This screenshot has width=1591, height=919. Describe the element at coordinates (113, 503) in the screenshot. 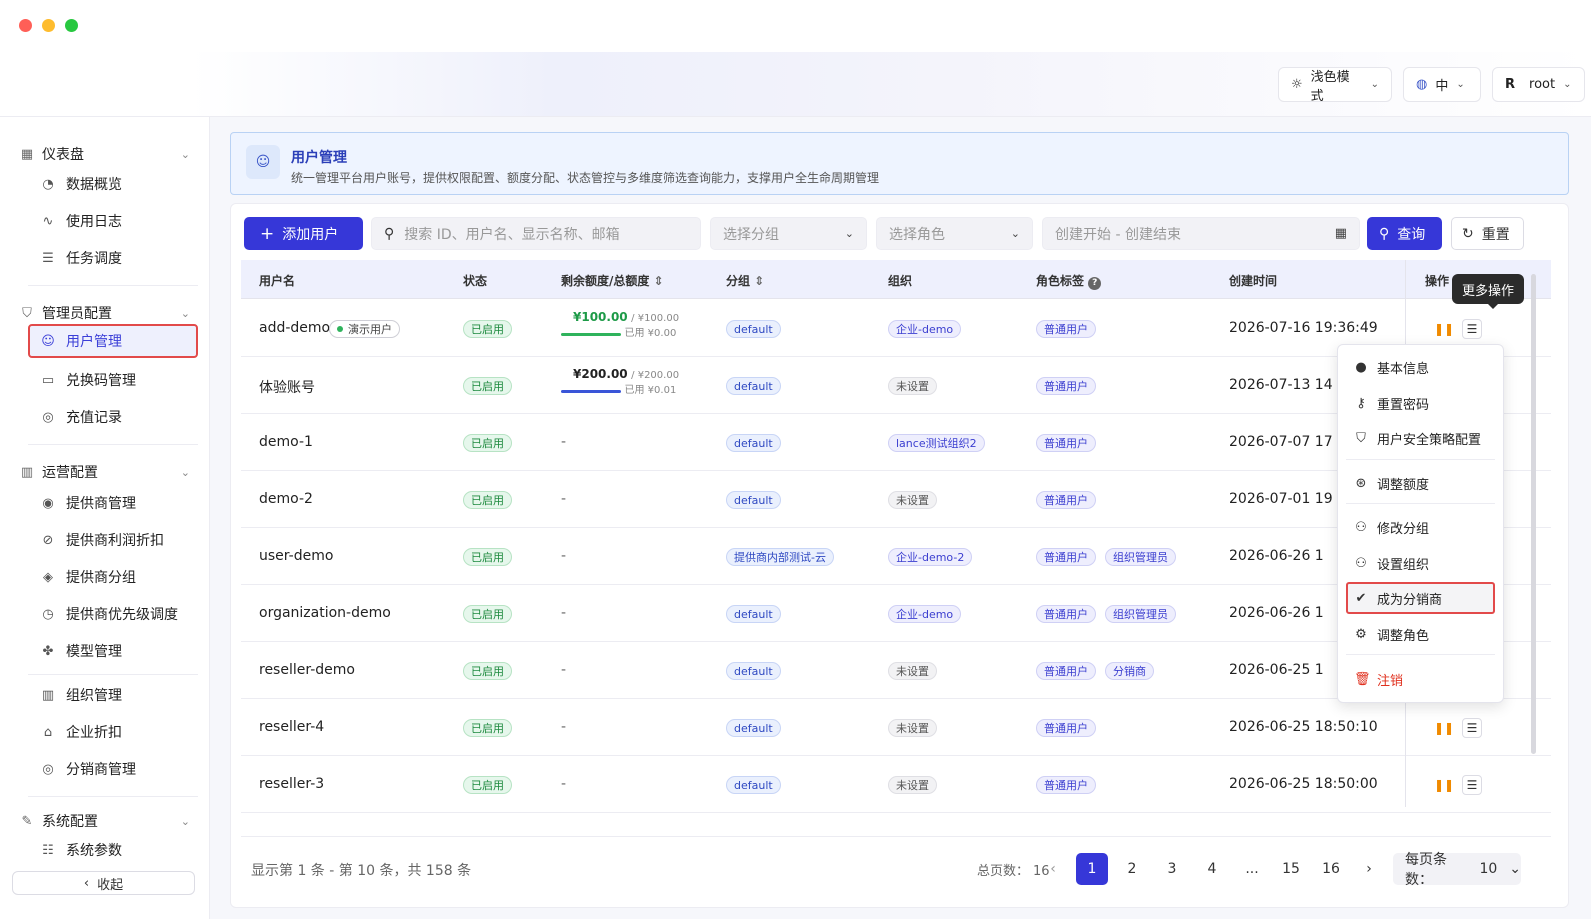

I see `sidebar-item-providers: ◉ 提供商管理` at that location.